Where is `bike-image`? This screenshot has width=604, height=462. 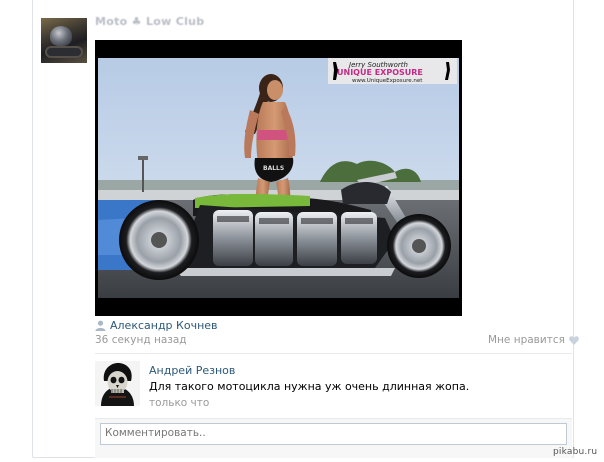 bike-image is located at coordinates (64, 52).